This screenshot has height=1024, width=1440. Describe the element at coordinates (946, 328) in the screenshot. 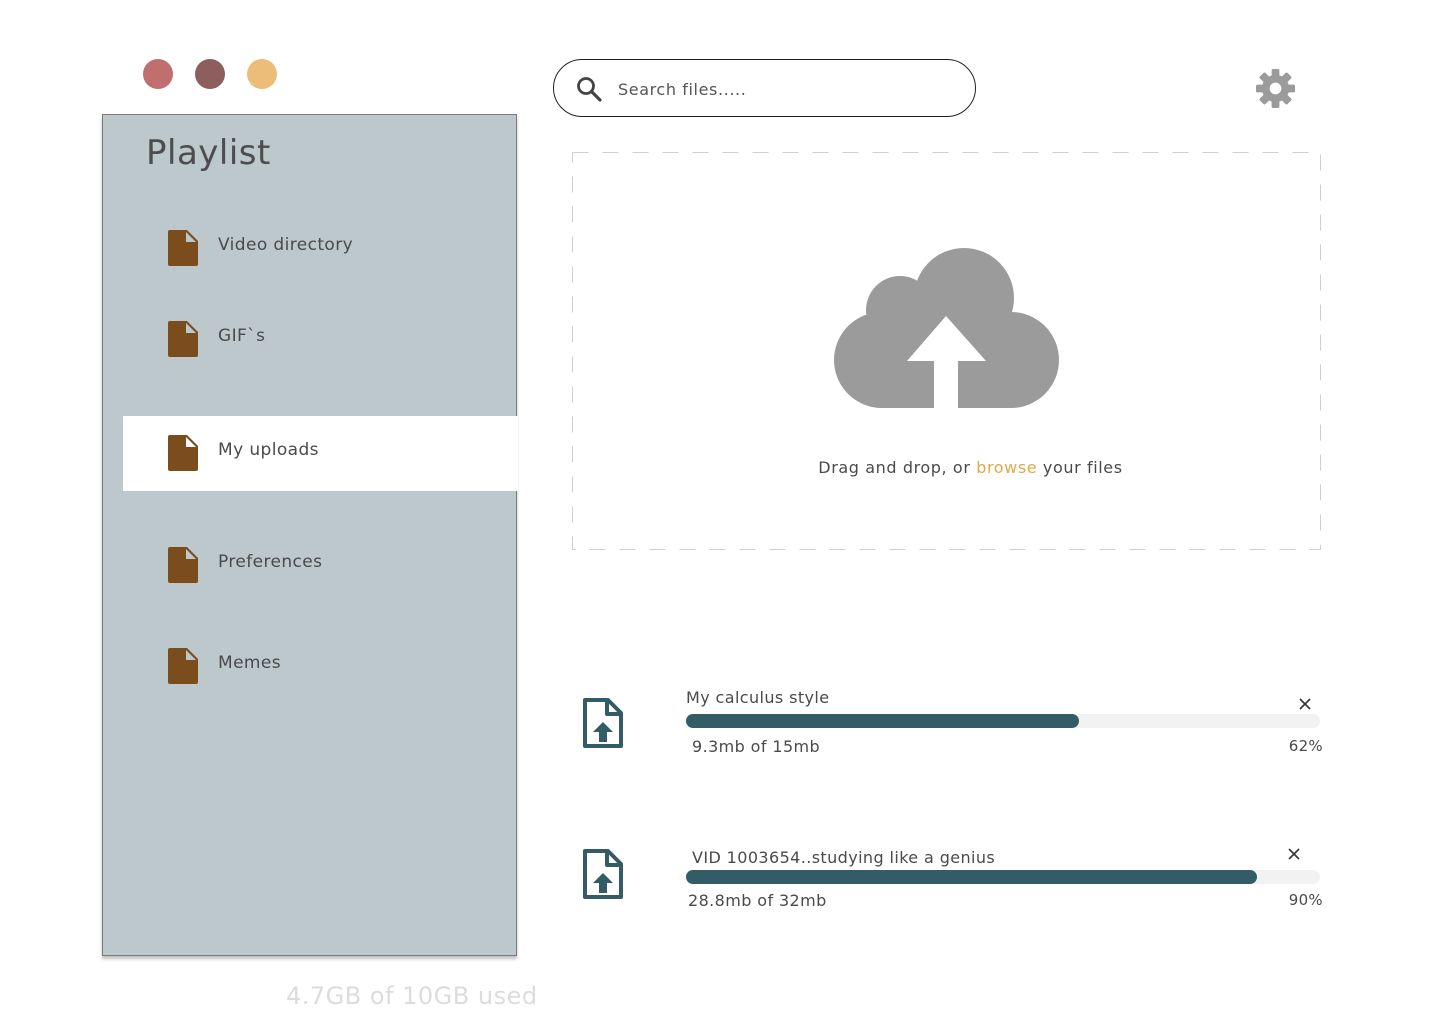

I see `cloud-upload-icon` at that location.